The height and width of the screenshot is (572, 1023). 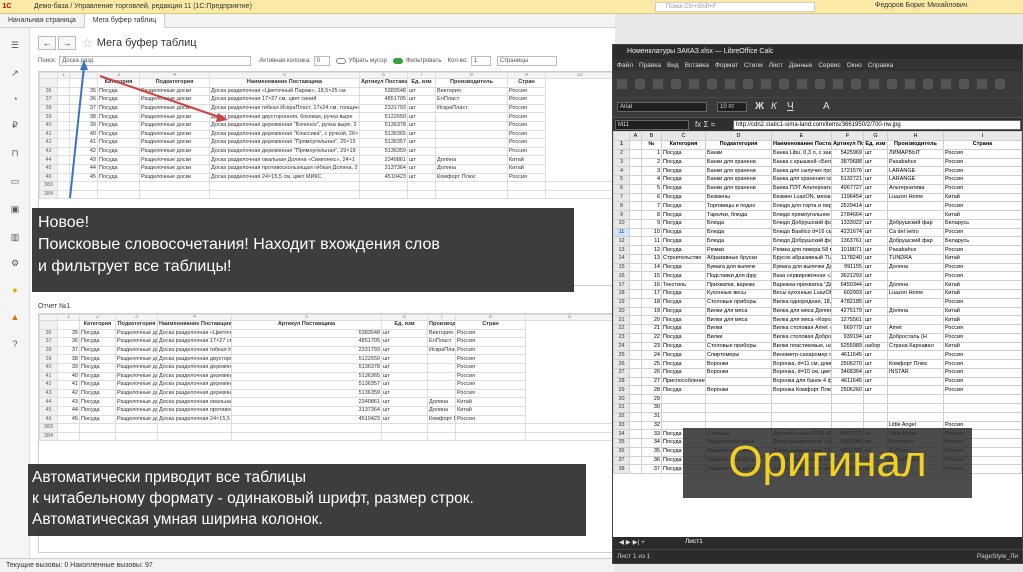 I want to click on cell-s: Вилки для мяса, so click(x=738, y=320).